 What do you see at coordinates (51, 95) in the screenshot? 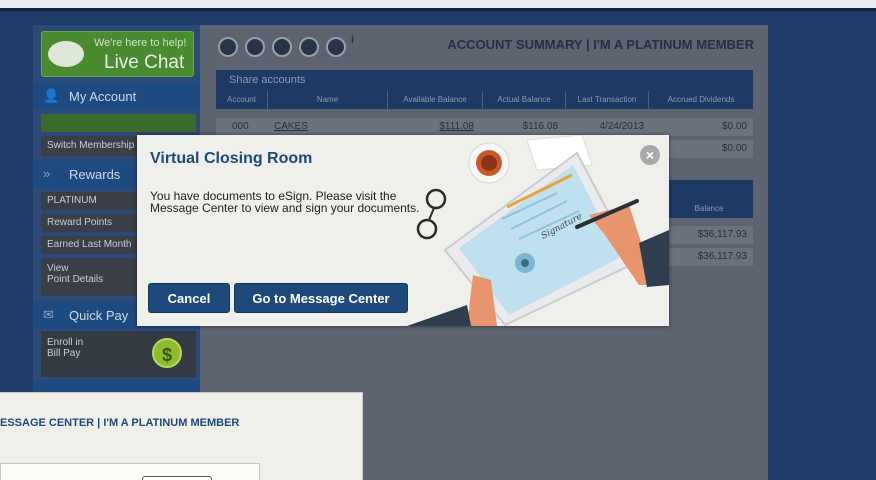
I see `user-icon: 👤` at bounding box center [51, 95].